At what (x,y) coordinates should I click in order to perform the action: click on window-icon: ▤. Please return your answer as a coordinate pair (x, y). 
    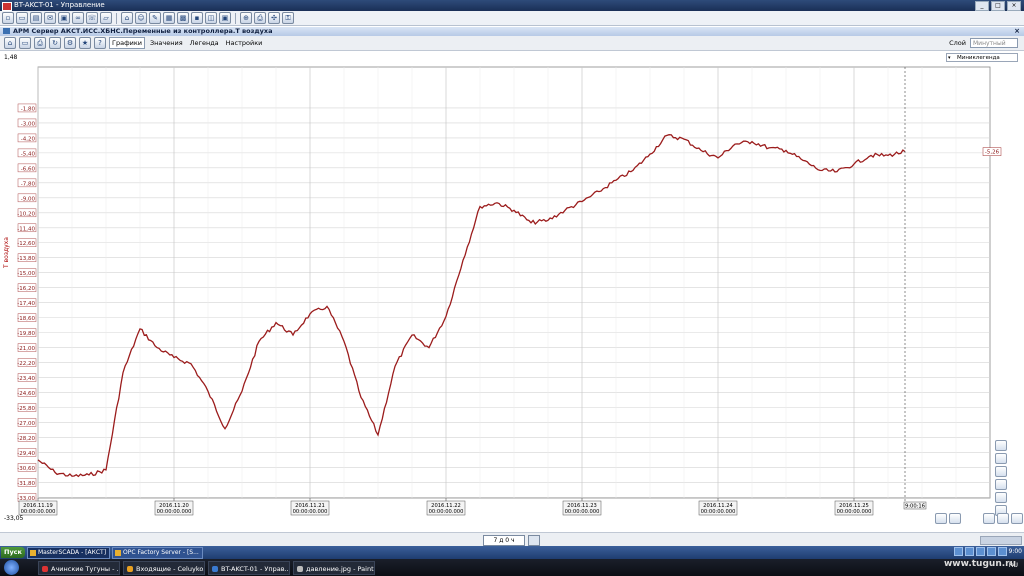
    Looking at the image, I should click on (36, 18).